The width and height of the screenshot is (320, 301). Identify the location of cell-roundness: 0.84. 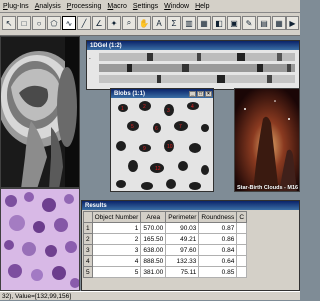
(218, 250).